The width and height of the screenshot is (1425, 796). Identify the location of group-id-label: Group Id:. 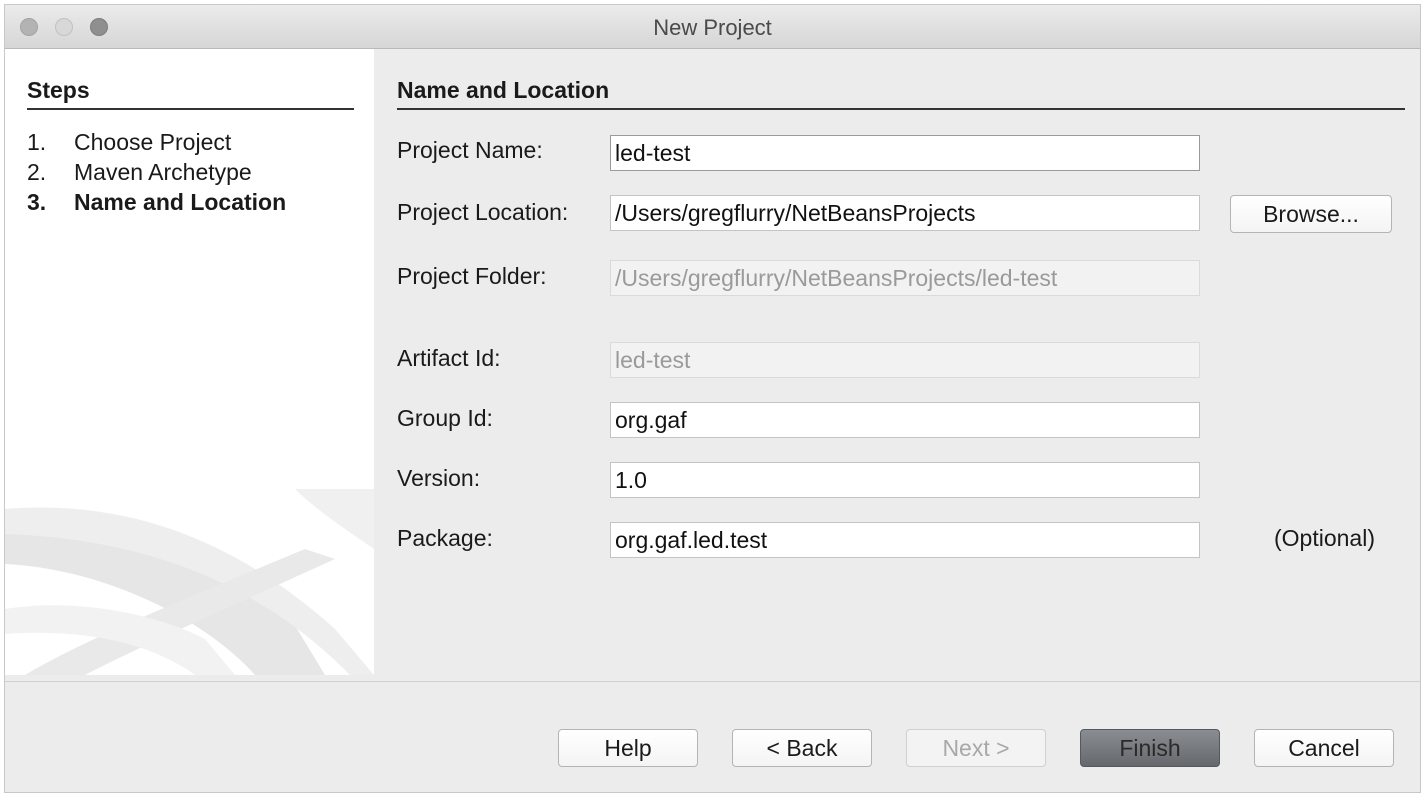
(445, 418).